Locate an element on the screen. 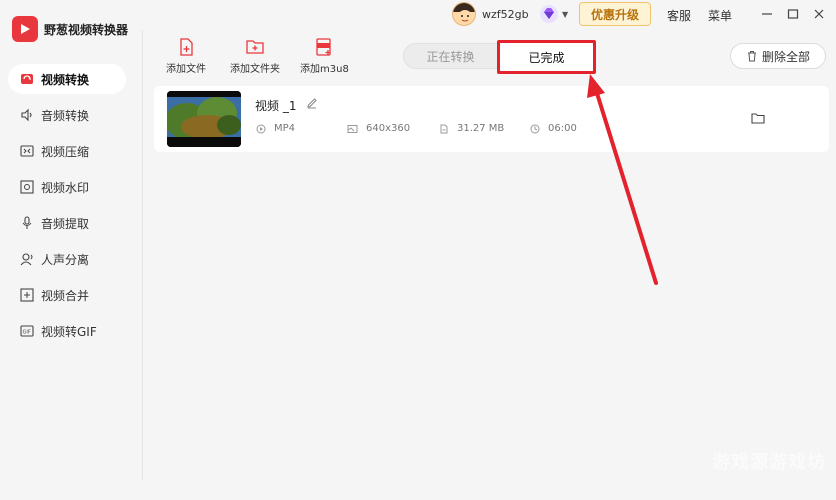 The width and height of the screenshot is (836, 500). sidebar-item-label: 视频转换 is located at coordinates (65, 79).